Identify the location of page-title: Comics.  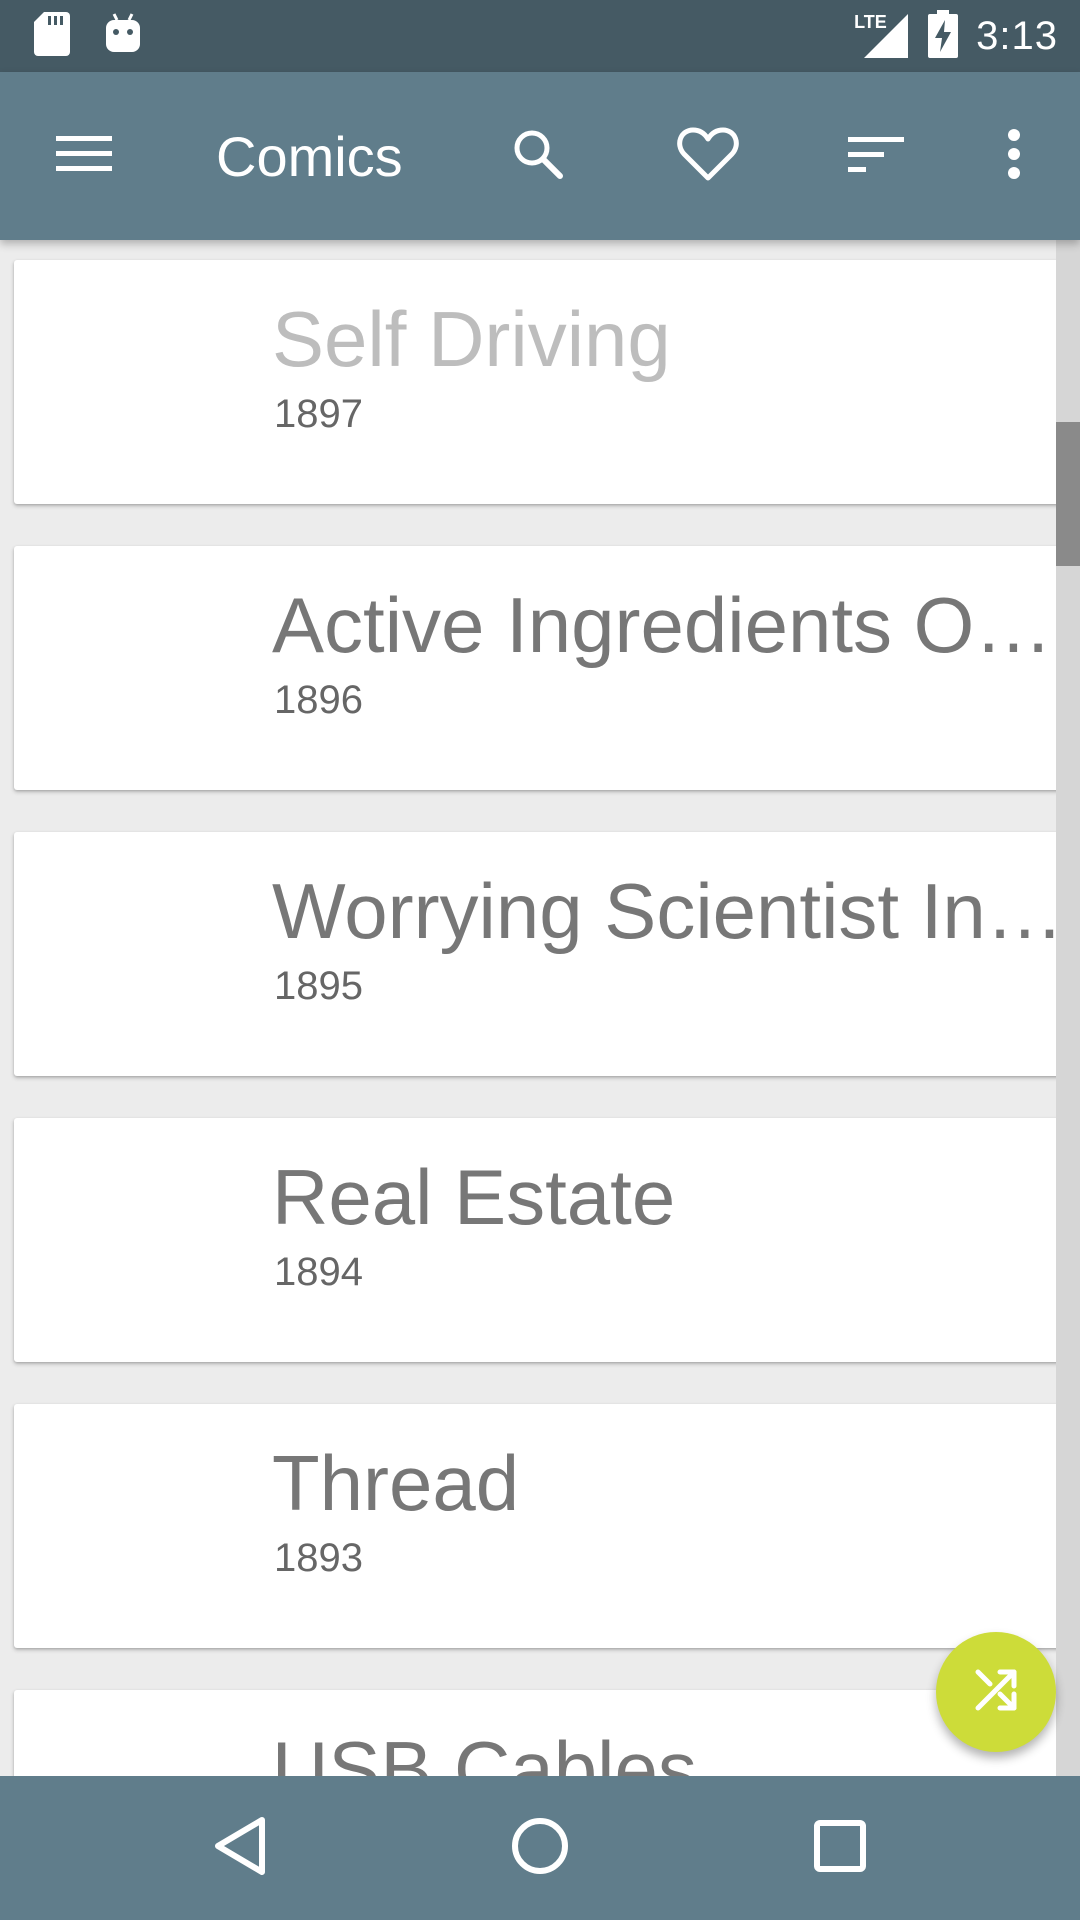
(309, 156).